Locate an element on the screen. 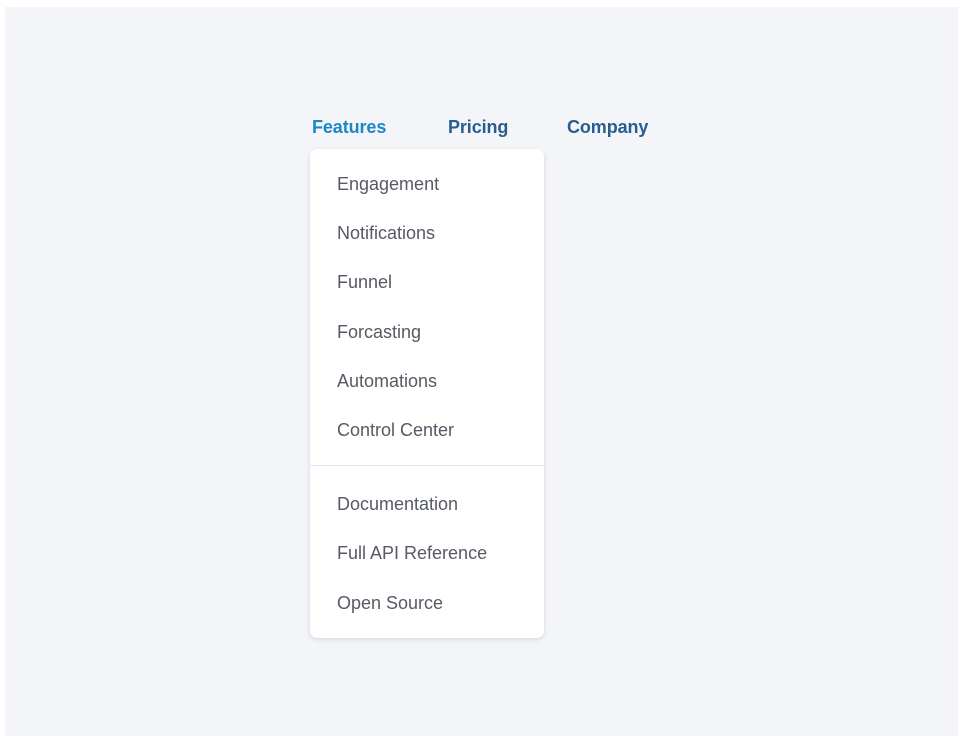 This screenshot has height=736, width=958. menu-item-funnel: Funnel is located at coordinates (364, 282).